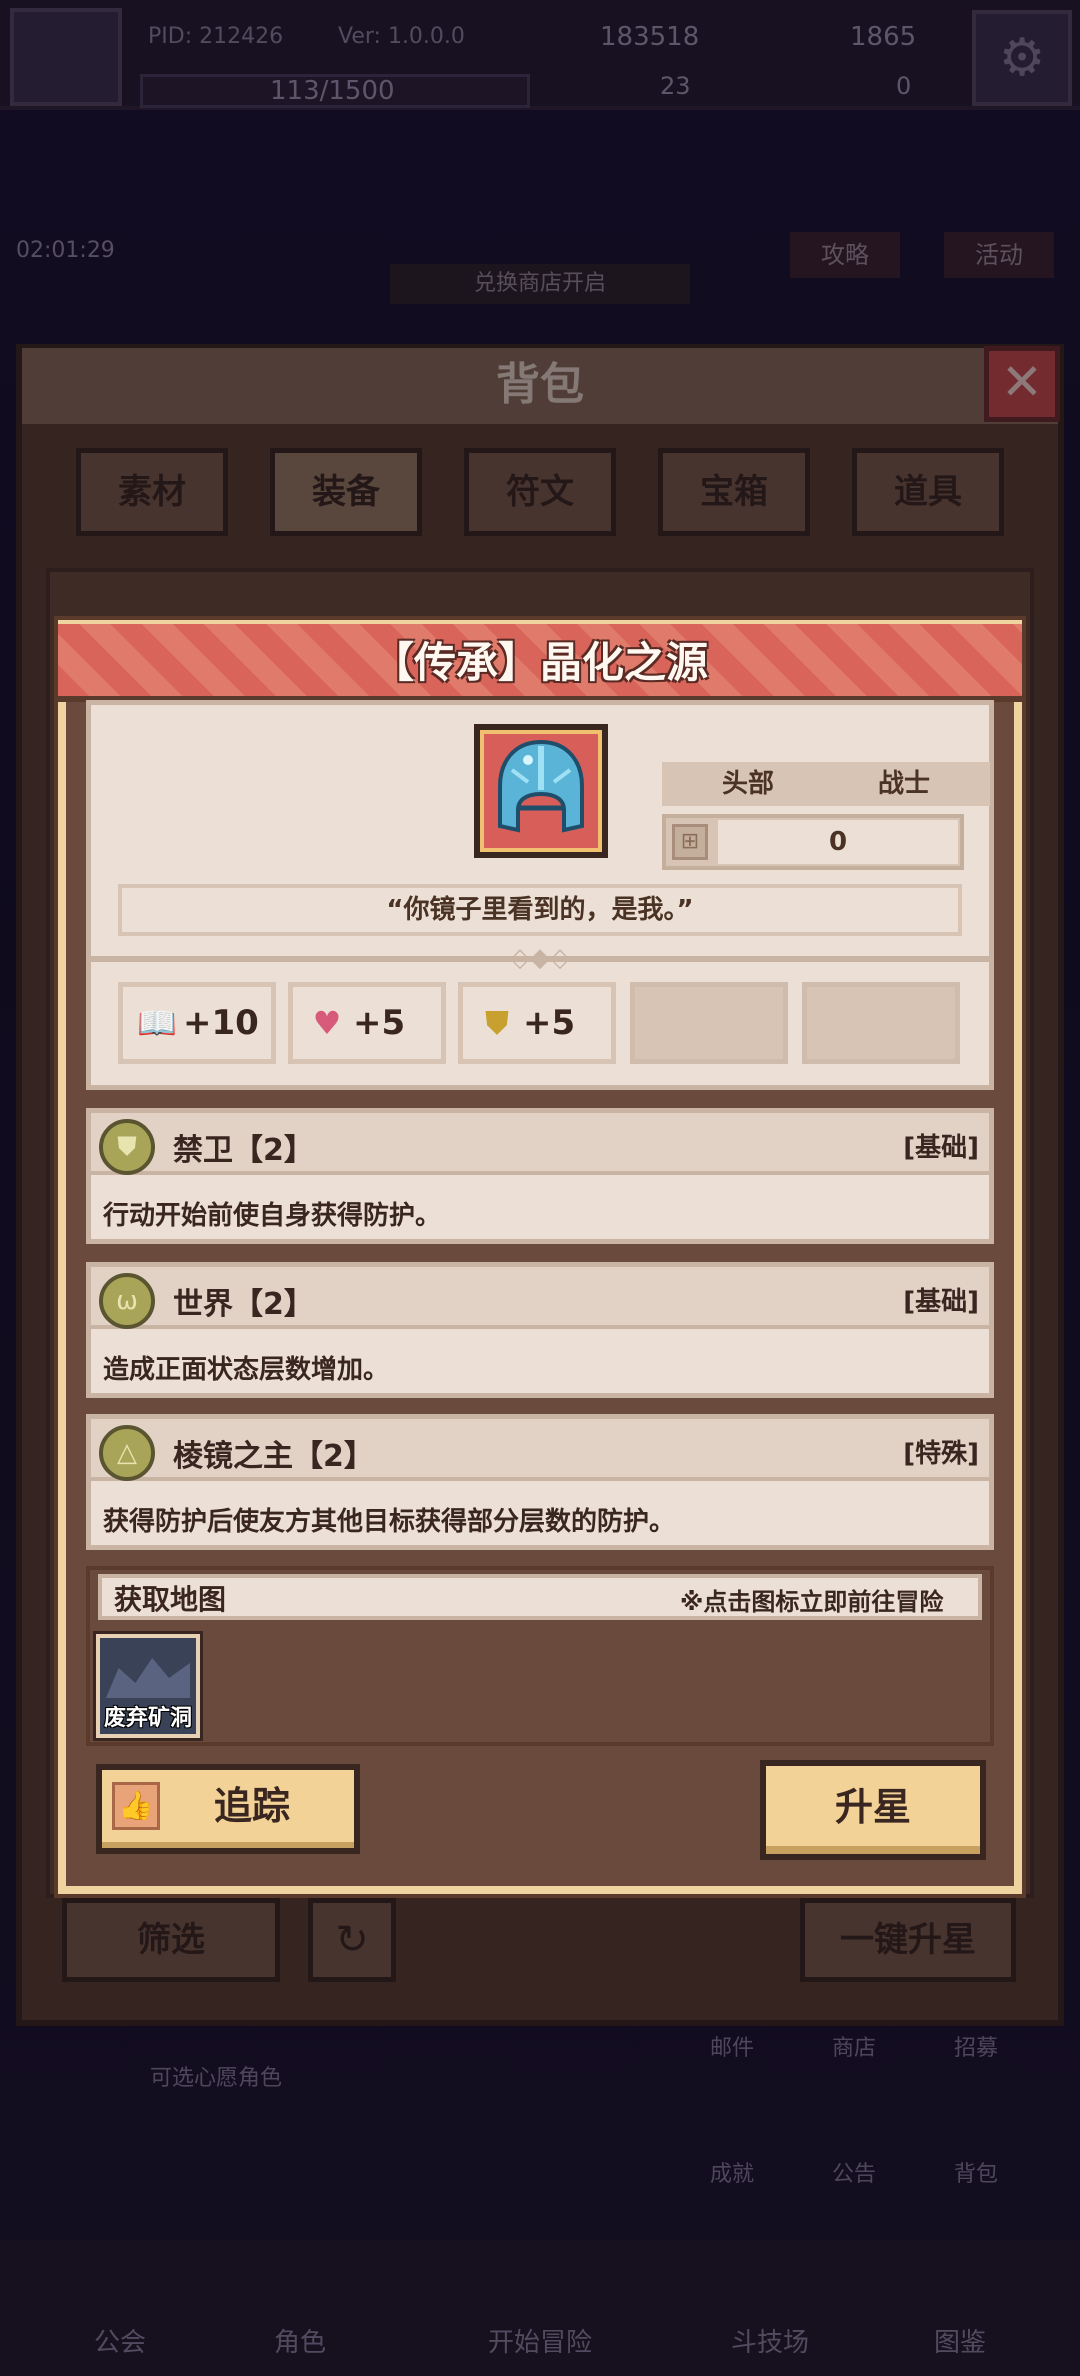 This screenshot has width=1080, height=2376. What do you see at coordinates (540, 2340) in the screenshot?
I see `nav-start-adventure: 开始冒险` at bounding box center [540, 2340].